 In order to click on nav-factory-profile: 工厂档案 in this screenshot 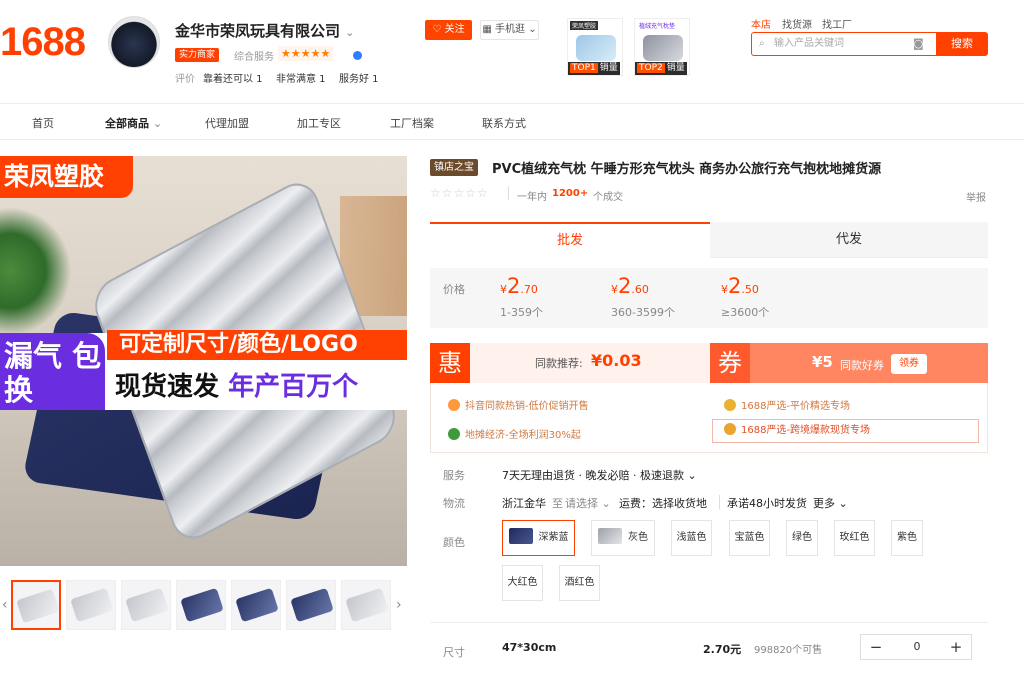, I will do `click(412, 123)`.